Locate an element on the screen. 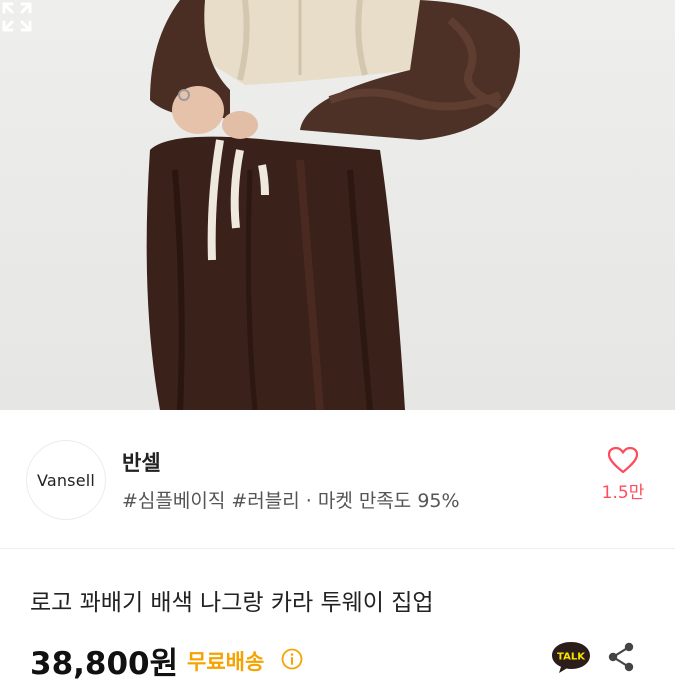 The height and width of the screenshot is (683, 675). free-shipping-badge: 무료배송 is located at coordinates (226, 662).